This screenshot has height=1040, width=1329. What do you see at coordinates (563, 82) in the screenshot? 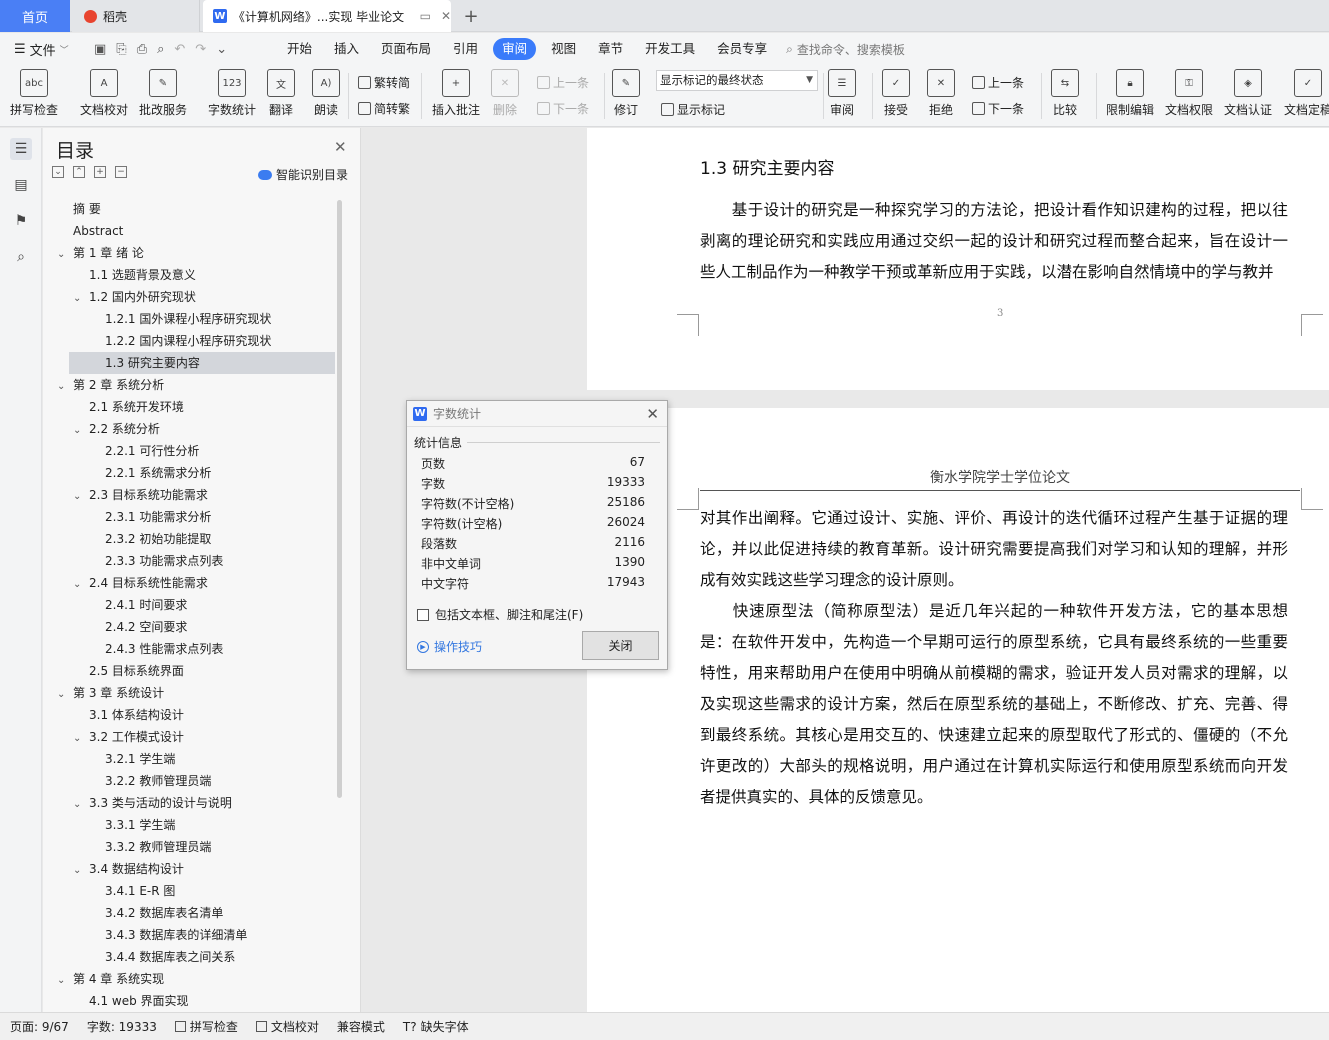
I see `prev-comment-button: 上一条` at bounding box center [563, 82].